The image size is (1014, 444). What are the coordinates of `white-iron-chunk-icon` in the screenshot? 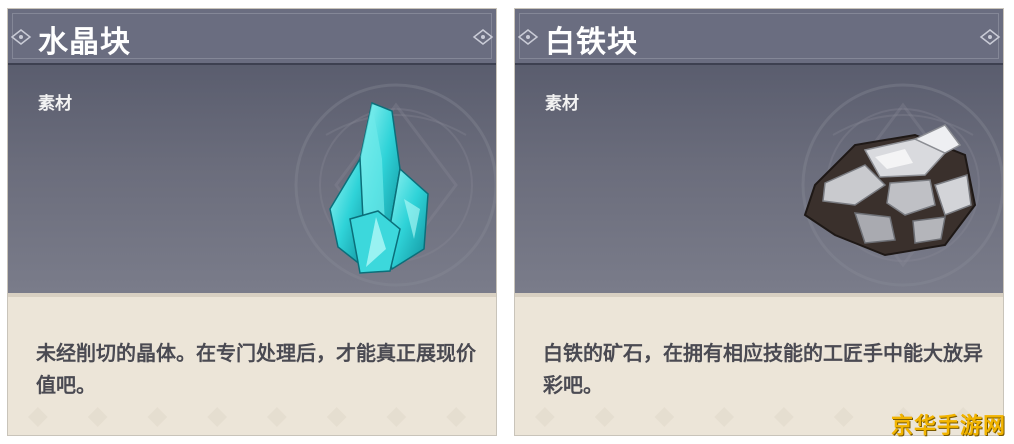 It's located at (890, 190).